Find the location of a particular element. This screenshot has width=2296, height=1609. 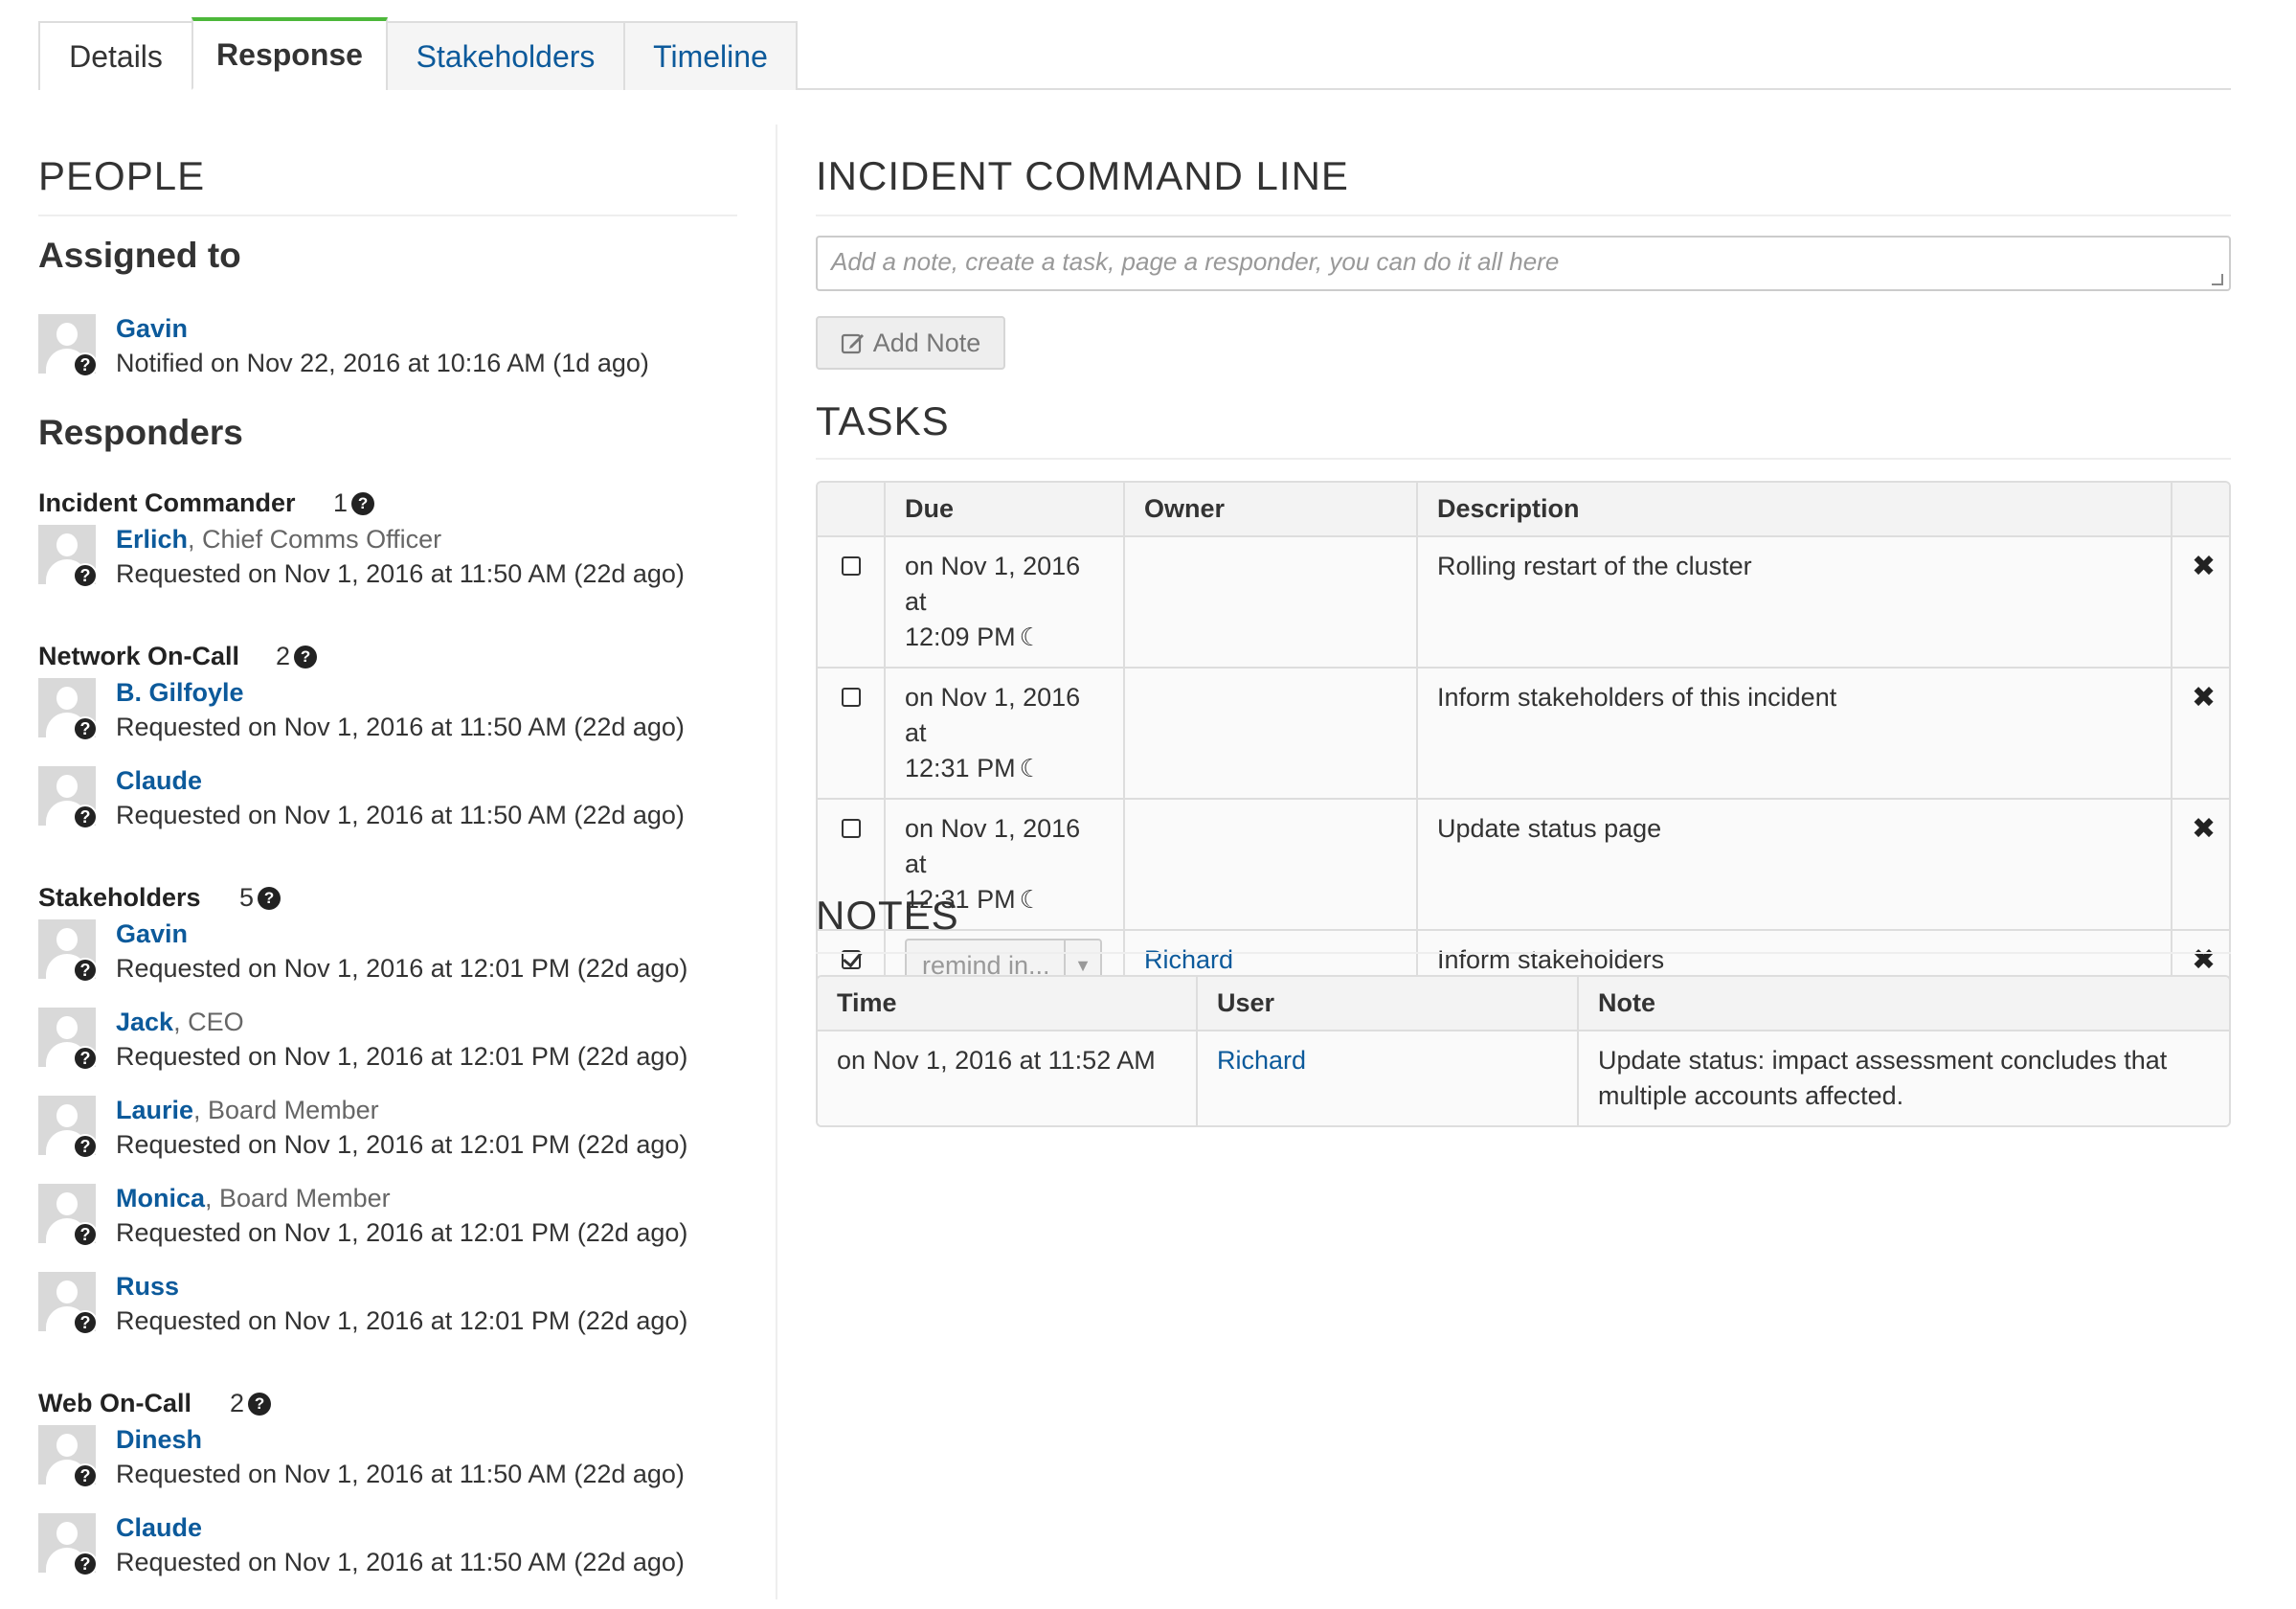

tab-timeline-label: Timeline is located at coordinates (710, 56).